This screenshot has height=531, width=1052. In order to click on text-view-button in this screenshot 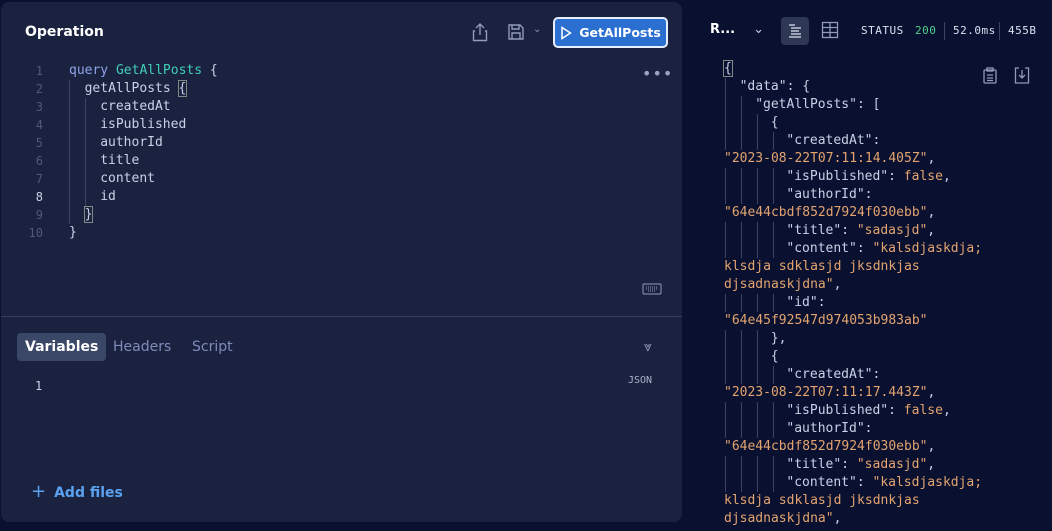, I will do `click(795, 31)`.